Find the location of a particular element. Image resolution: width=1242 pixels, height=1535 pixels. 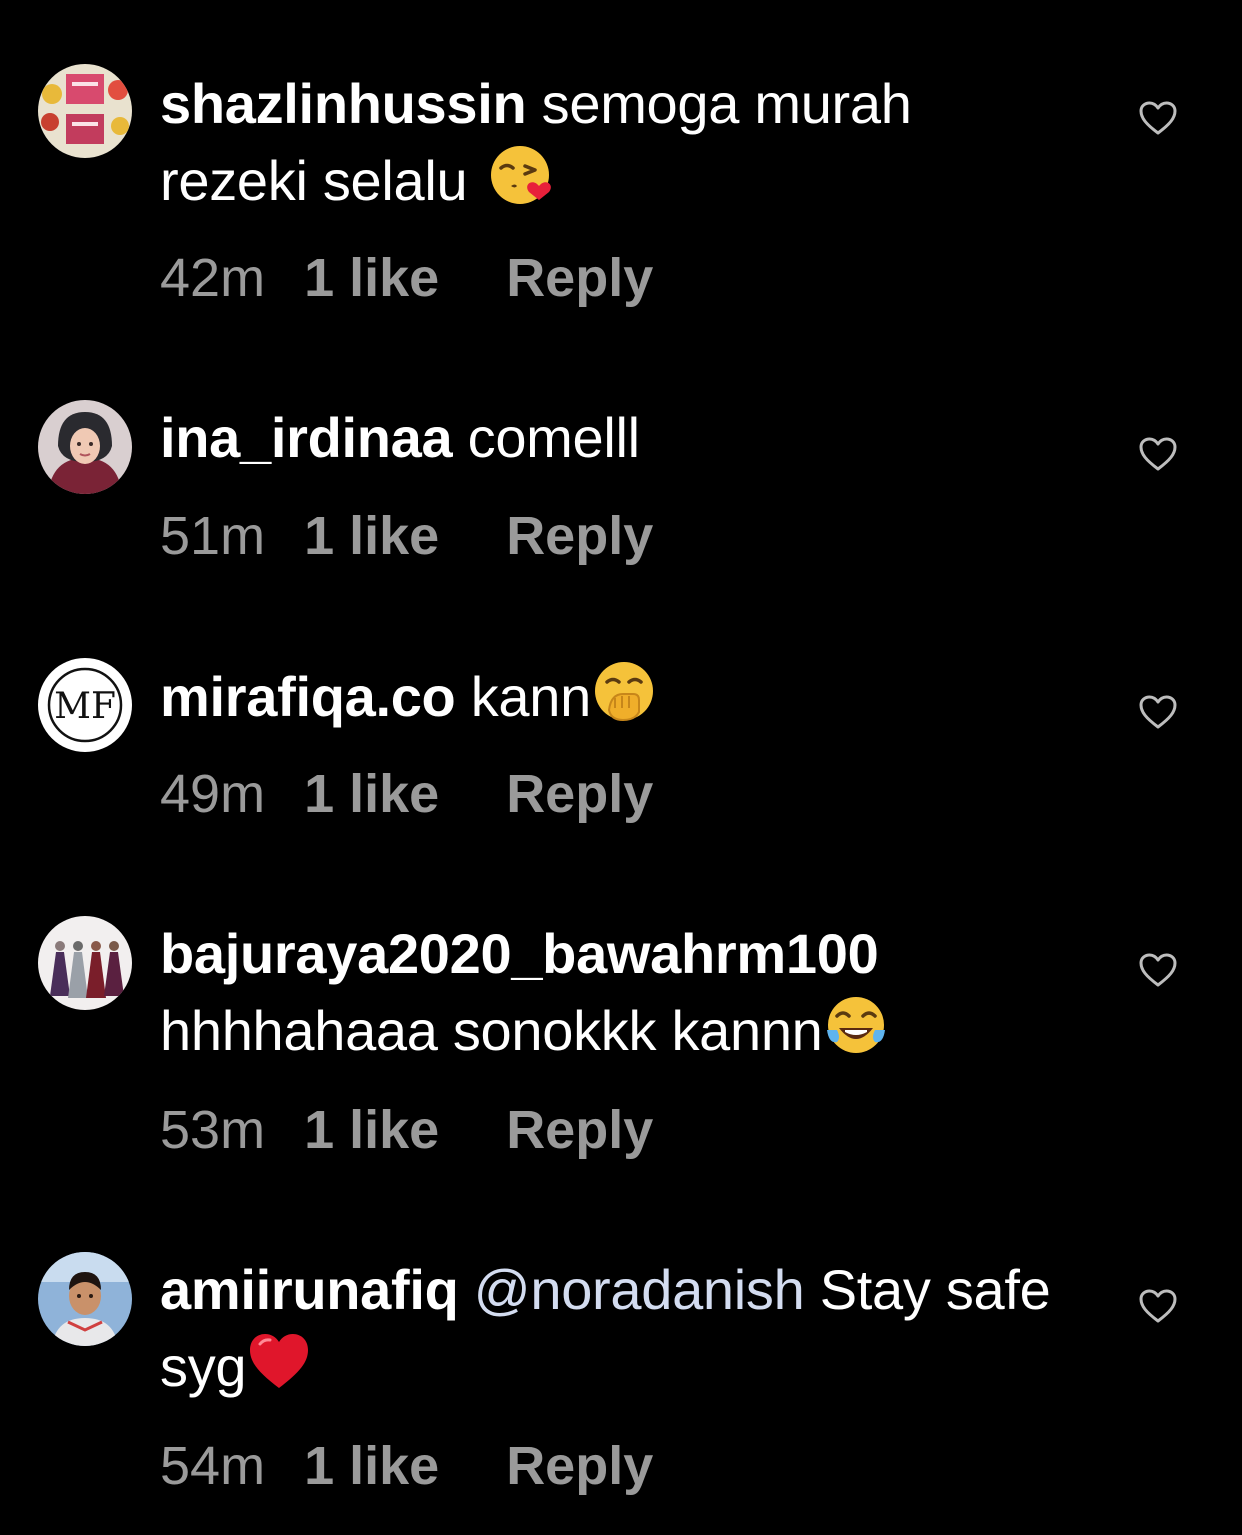

comment-text: ina_irdinaa comelll is located at coordinates (610, 438).